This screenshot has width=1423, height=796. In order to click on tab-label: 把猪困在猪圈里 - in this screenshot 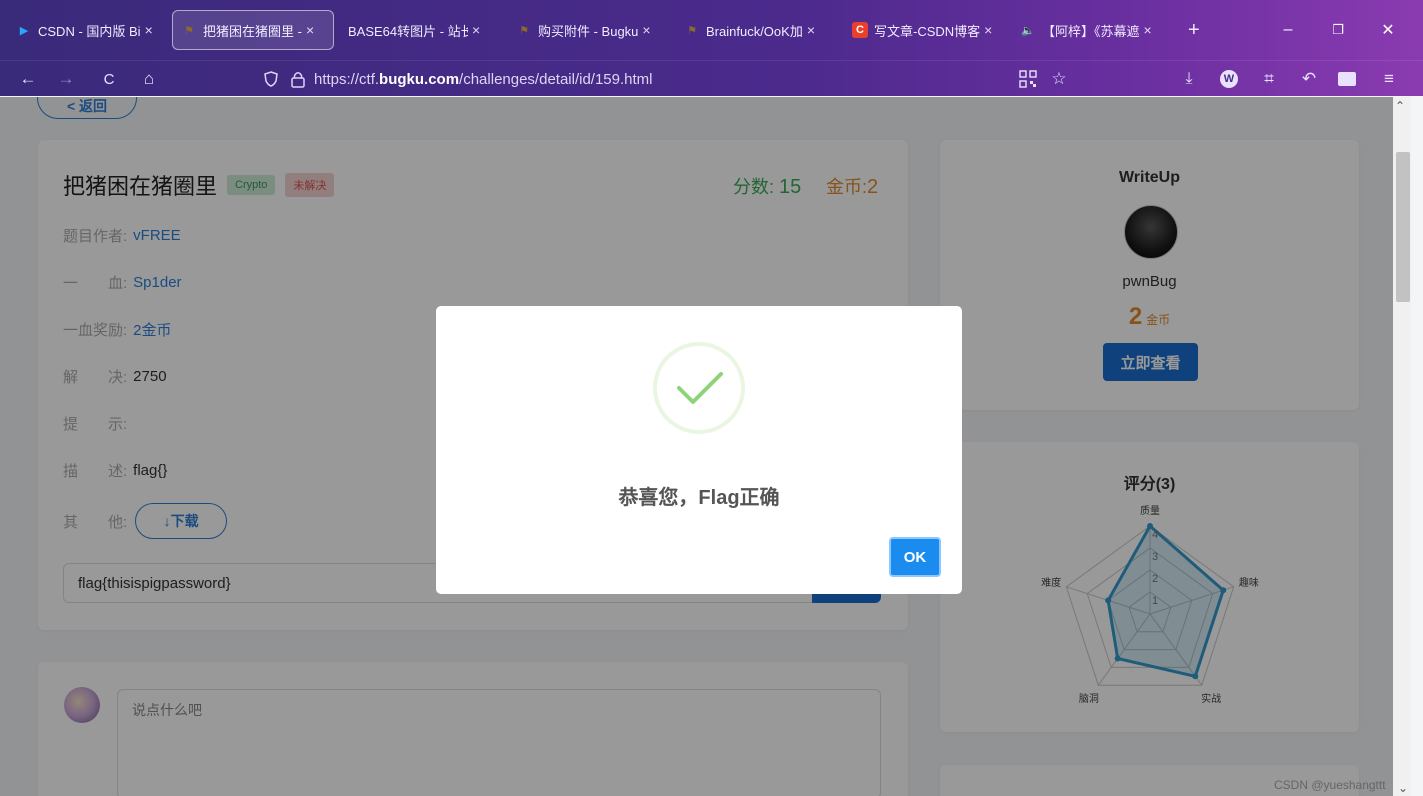, I will do `click(252, 31)`.